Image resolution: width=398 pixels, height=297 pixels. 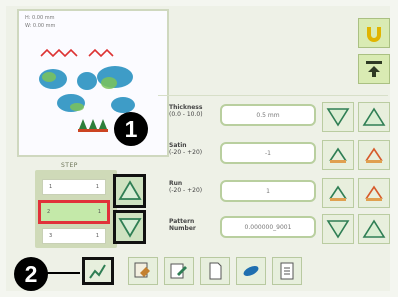 I want to click on satin-field: -1, so click(x=268, y=153).